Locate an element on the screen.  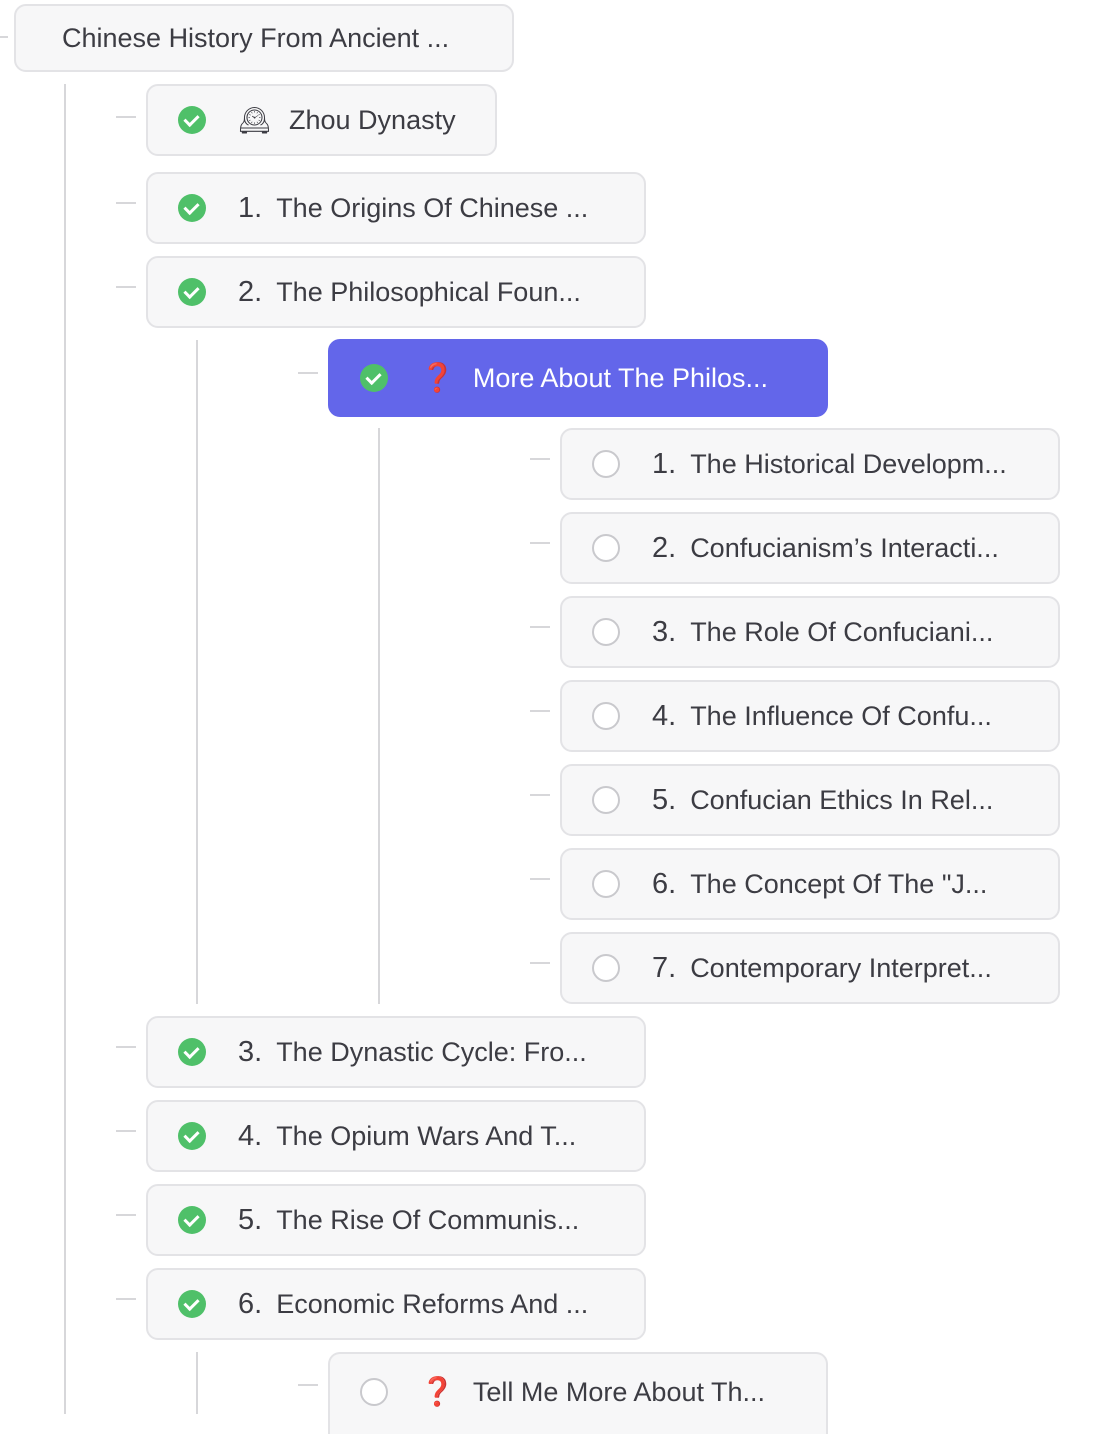
more-about-branch-line is located at coordinates (379, 716).